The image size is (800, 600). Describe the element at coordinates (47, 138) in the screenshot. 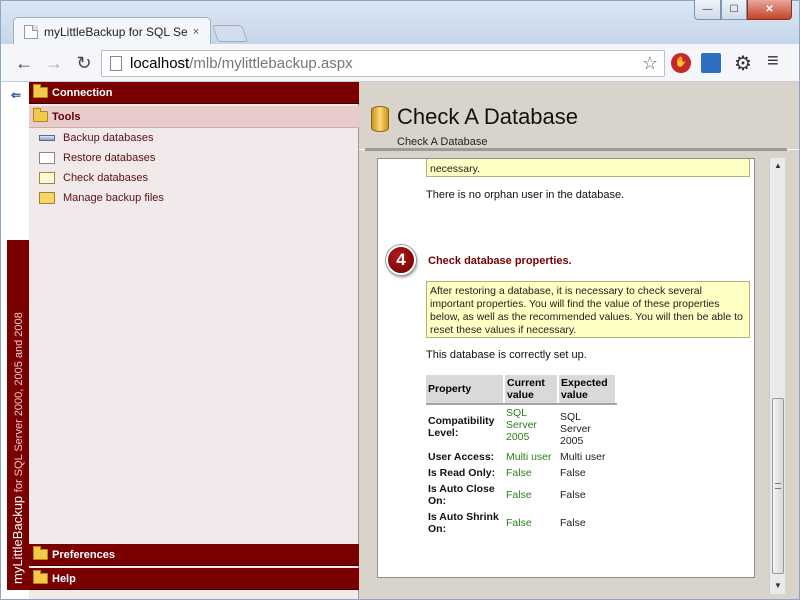

I see `backup-icon` at that location.